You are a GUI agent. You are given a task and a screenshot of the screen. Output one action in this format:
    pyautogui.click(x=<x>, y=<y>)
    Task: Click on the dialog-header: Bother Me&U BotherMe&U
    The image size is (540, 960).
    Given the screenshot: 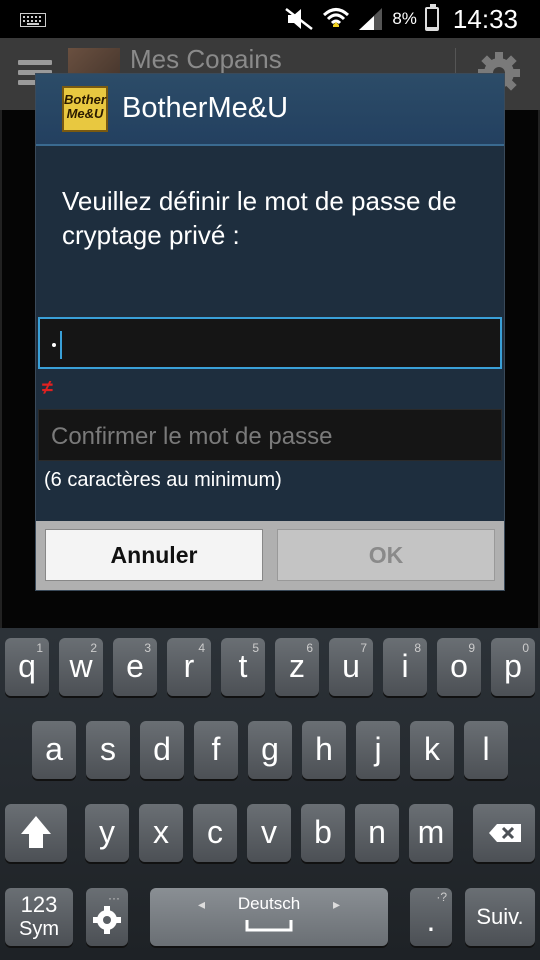 What is the action you would take?
    pyautogui.click(x=270, y=109)
    